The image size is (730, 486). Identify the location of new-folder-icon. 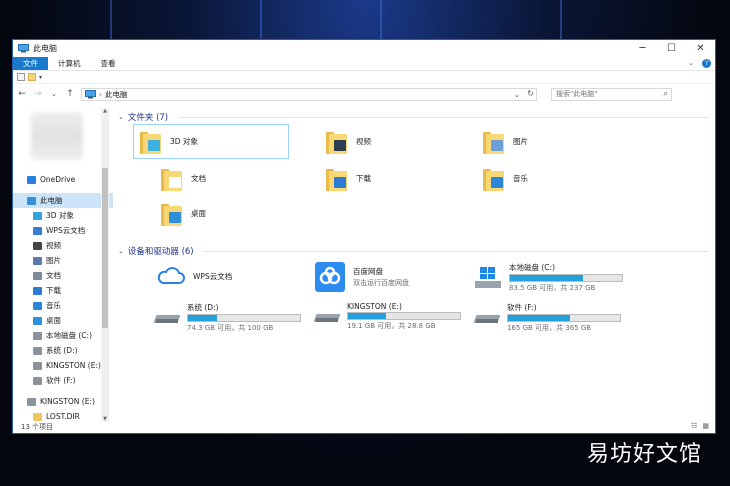
(32, 77).